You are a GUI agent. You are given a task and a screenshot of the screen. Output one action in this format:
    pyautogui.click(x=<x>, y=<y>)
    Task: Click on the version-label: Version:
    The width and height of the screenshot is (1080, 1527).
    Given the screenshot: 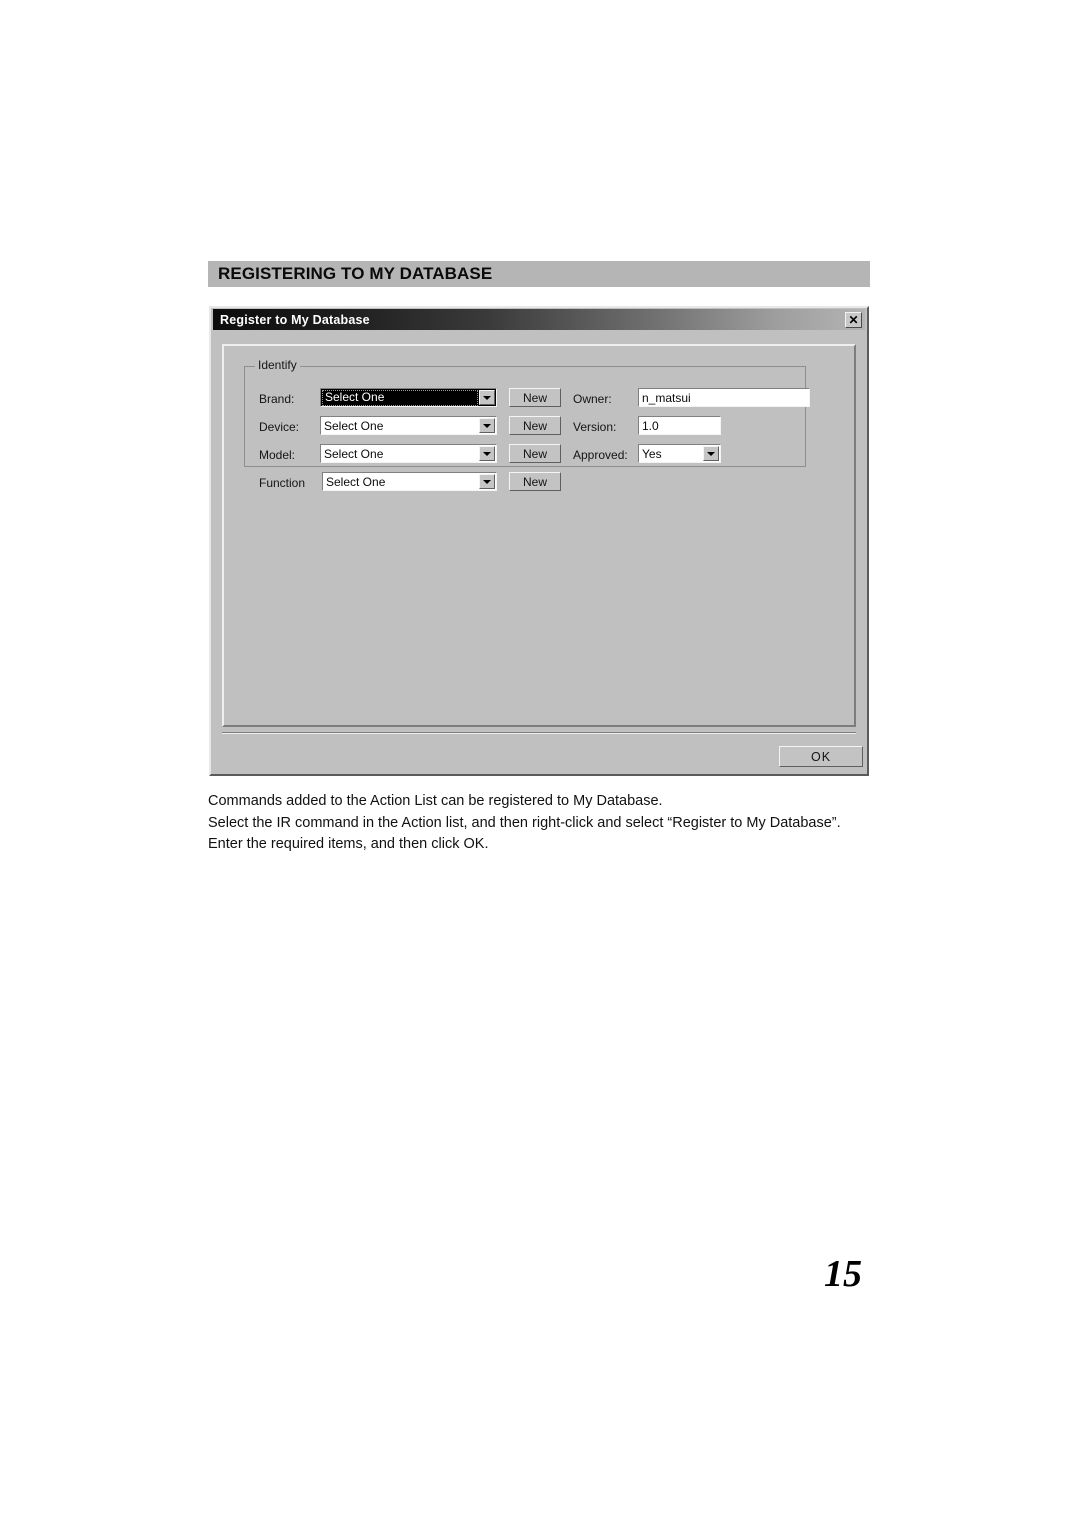 What is the action you would take?
    pyautogui.click(x=595, y=426)
    